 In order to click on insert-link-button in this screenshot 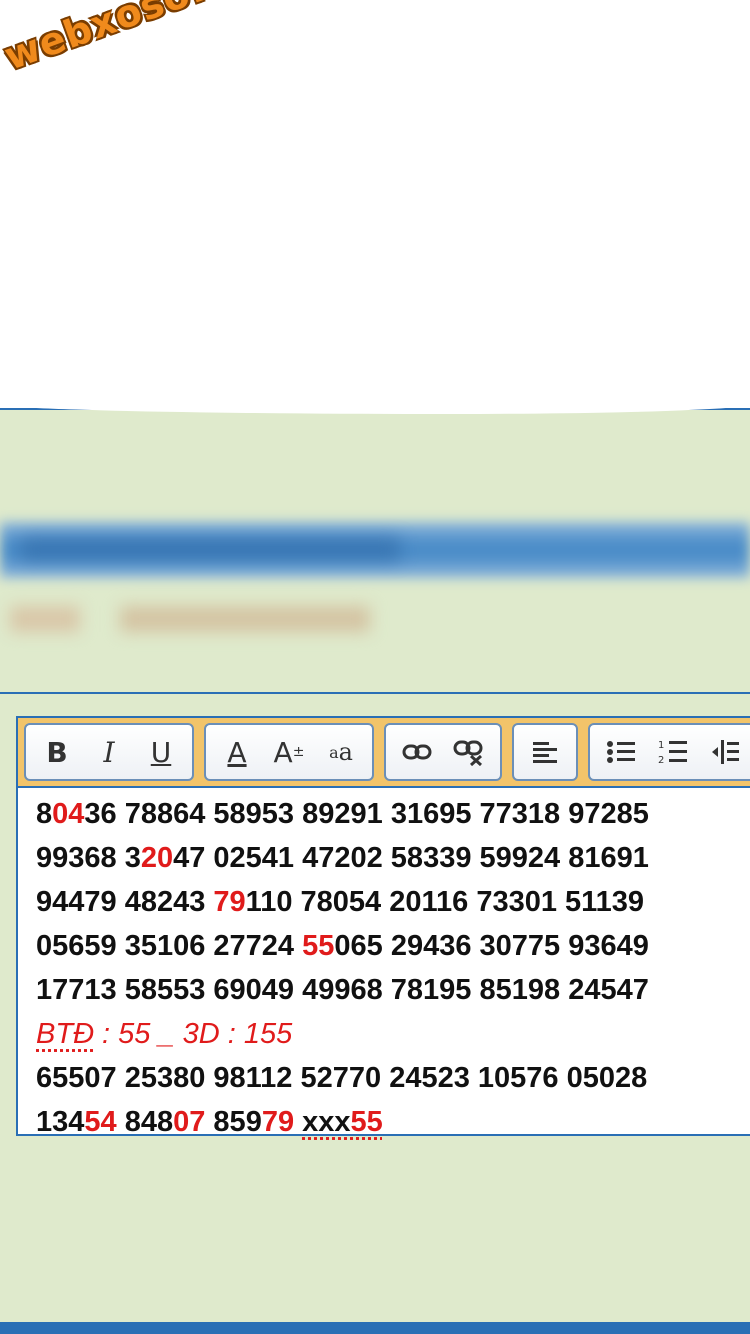, I will do `click(417, 752)`.